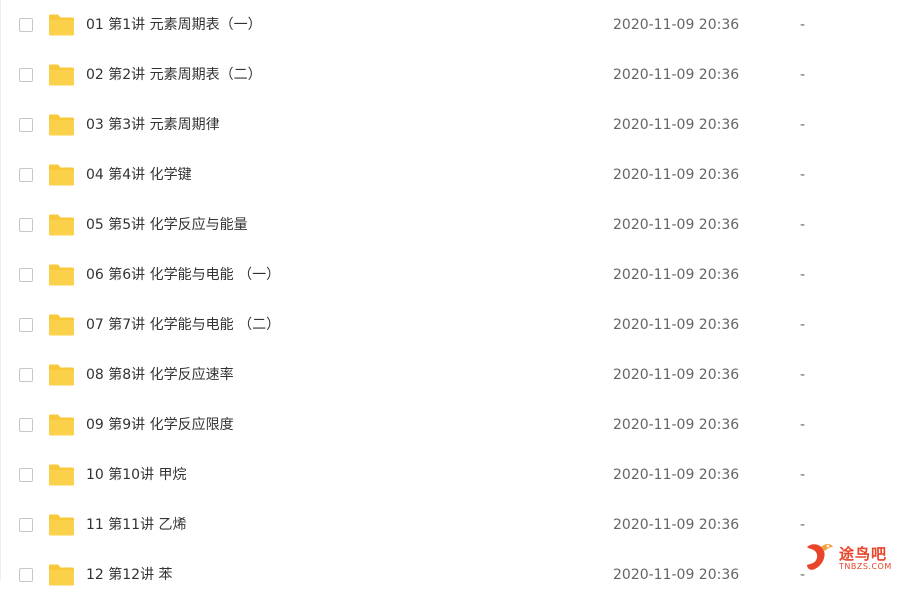 This screenshot has width=909, height=600. I want to click on file-name: 05 第5讲 化学反应与能量, so click(167, 225).